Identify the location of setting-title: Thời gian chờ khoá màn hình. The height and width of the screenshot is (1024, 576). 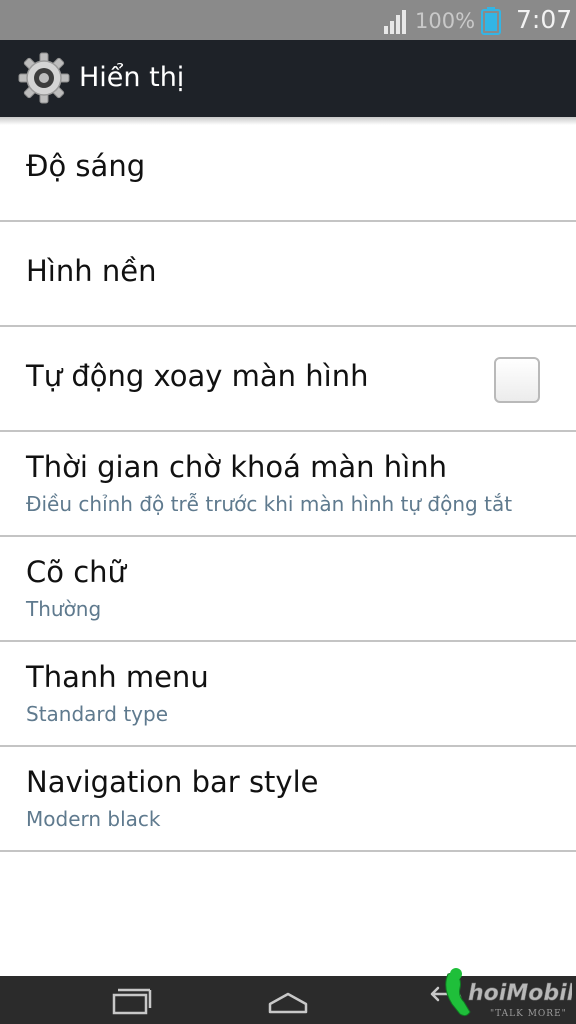
(236, 467).